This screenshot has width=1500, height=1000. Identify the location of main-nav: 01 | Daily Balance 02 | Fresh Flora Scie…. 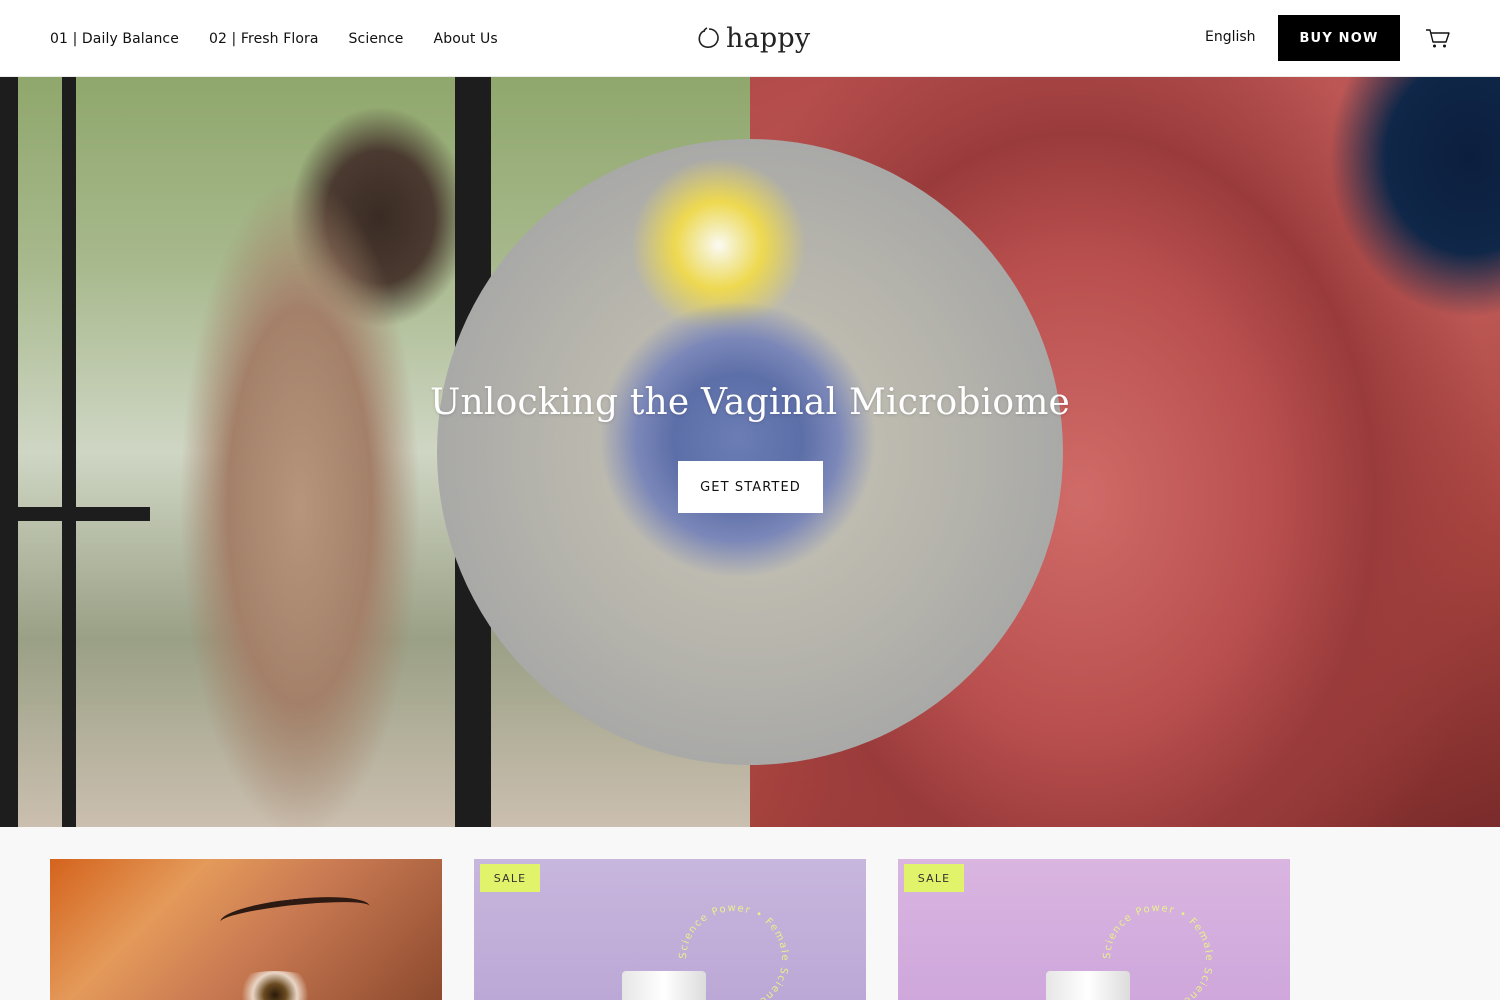
(274, 38).